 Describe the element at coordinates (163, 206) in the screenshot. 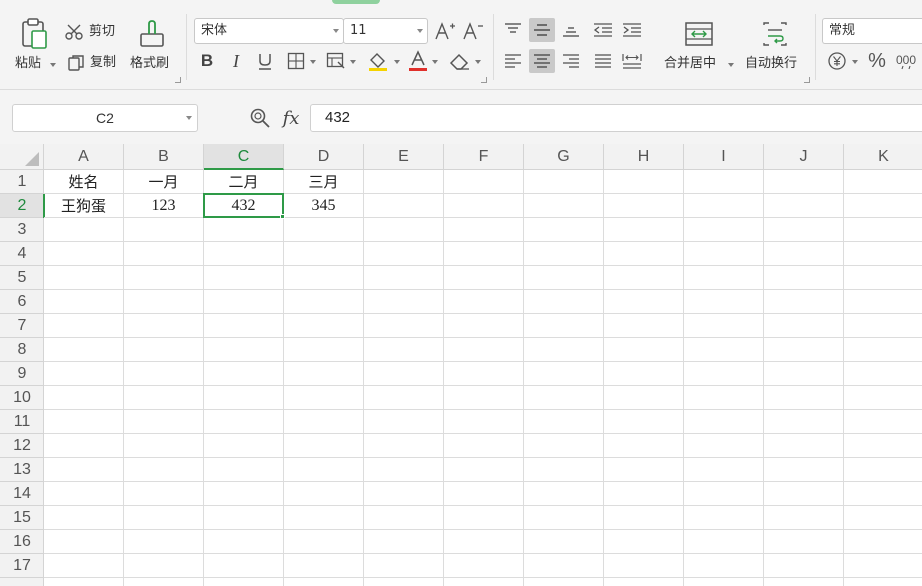

I see `cell-b2: 123` at that location.